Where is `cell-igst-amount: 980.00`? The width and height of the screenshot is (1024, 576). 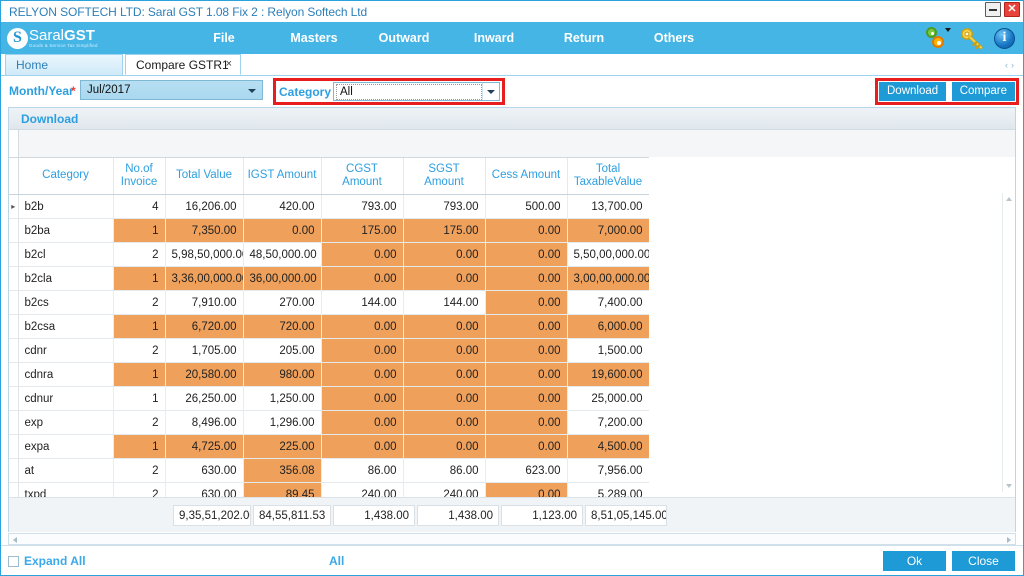 cell-igst-amount: 980.00 is located at coordinates (282, 374).